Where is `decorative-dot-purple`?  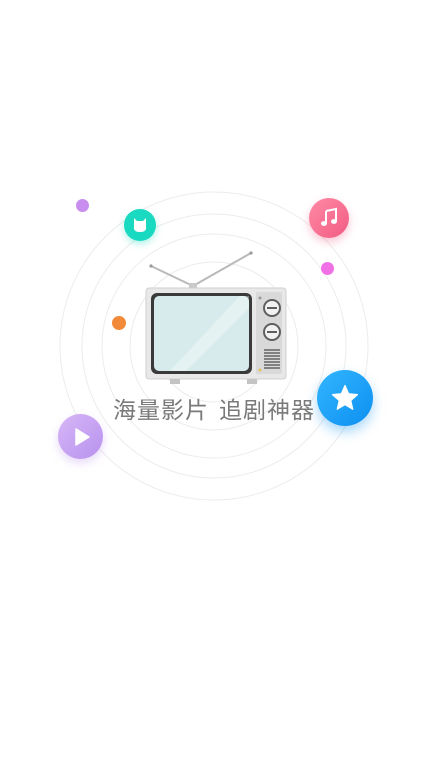 decorative-dot-purple is located at coordinates (82, 205).